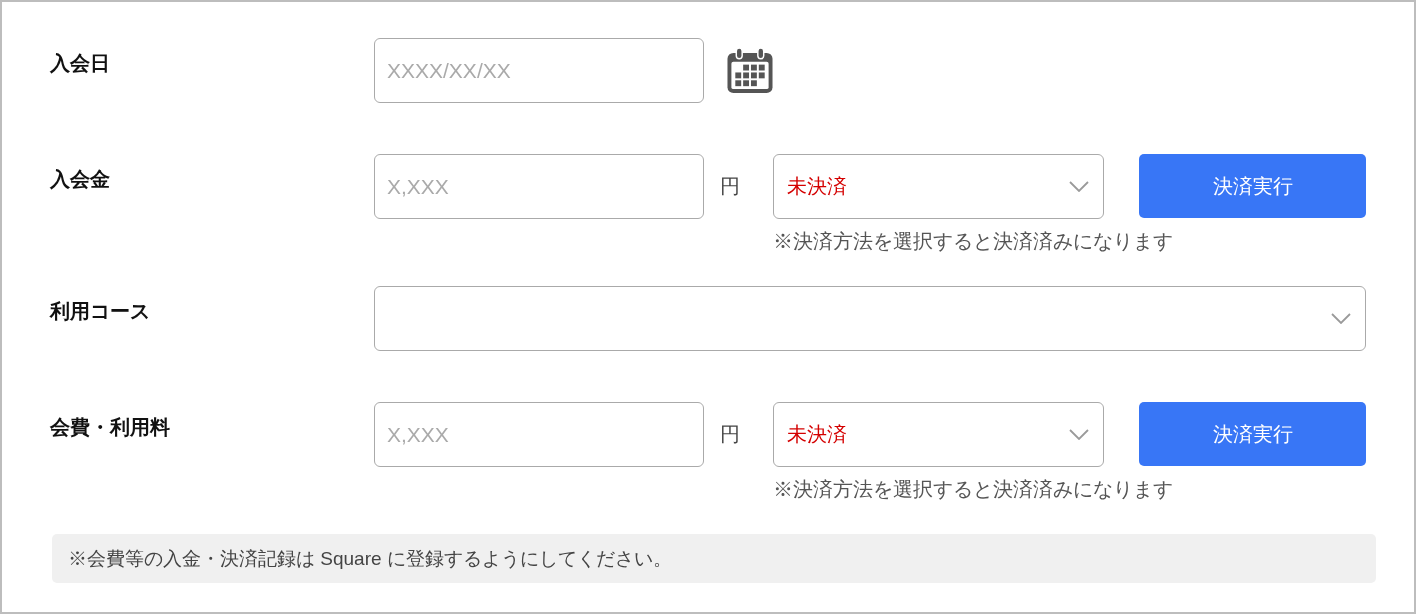  Describe the element at coordinates (750, 70) in the screenshot. I see `calendar-icon` at that location.